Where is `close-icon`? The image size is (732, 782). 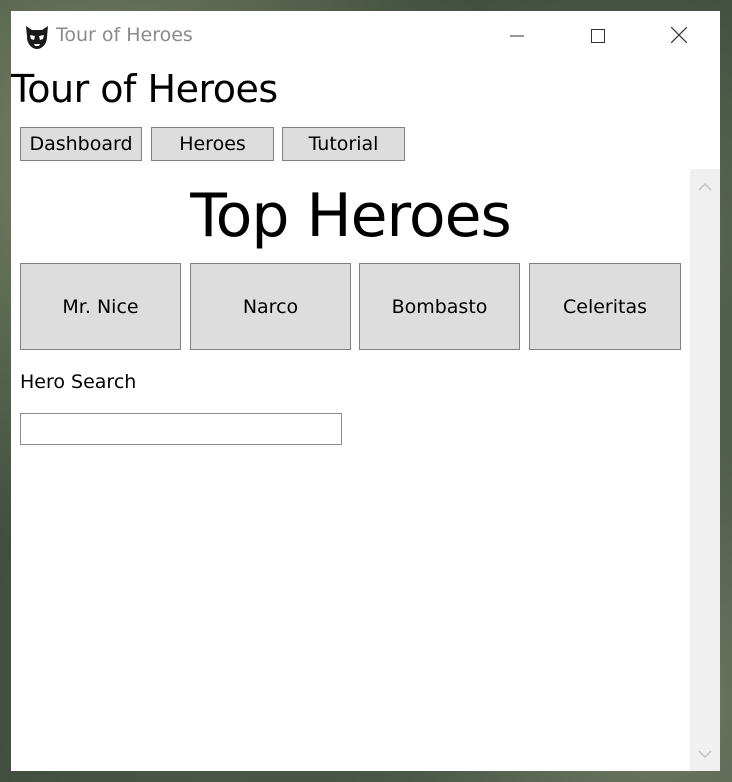 close-icon is located at coordinates (679, 36).